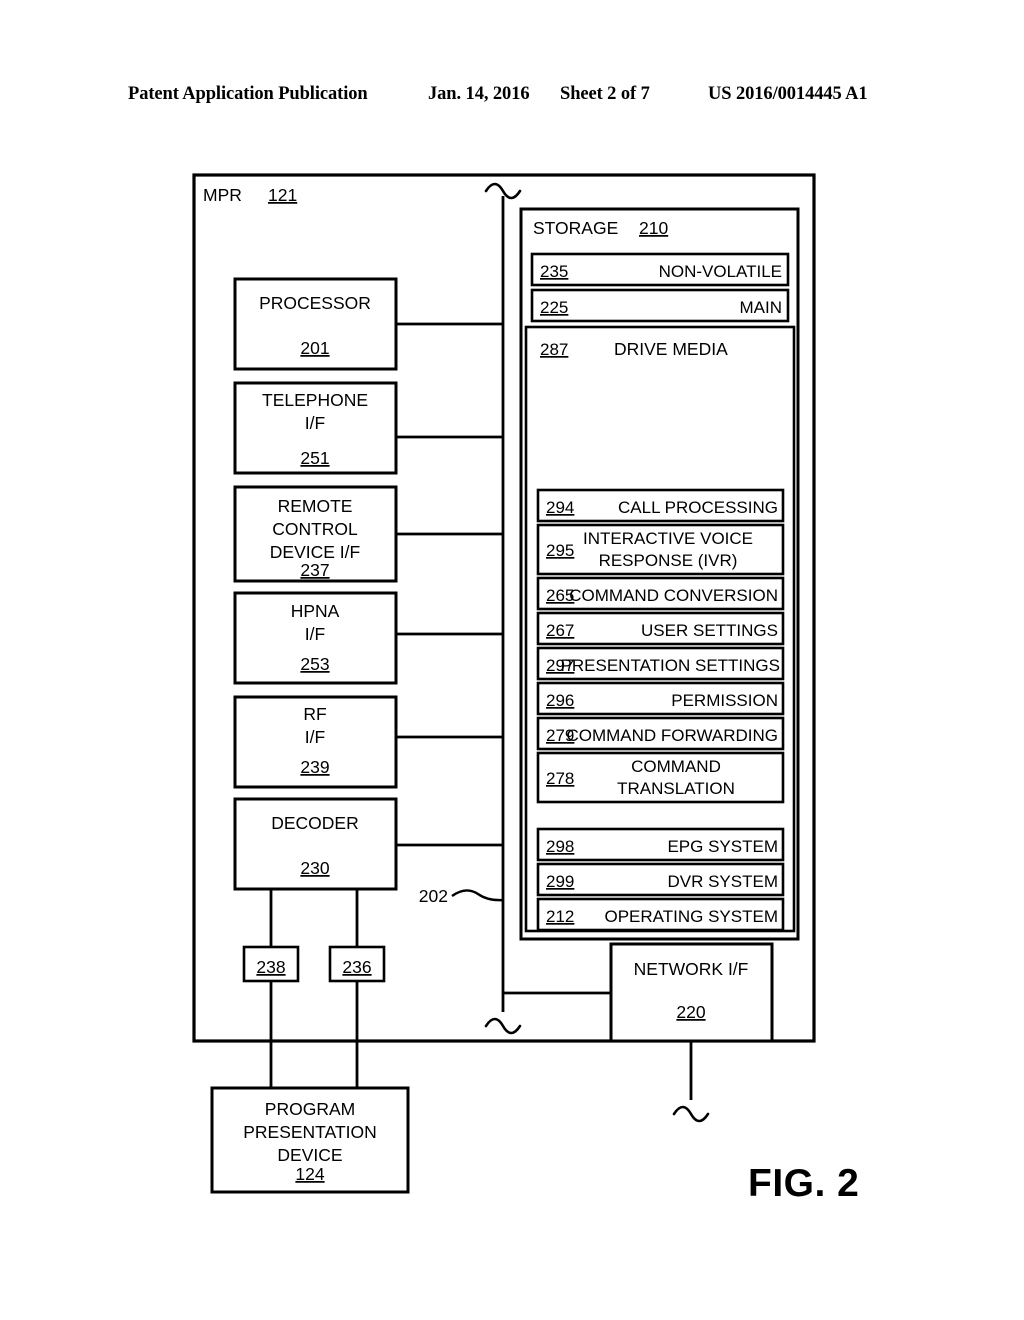 This screenshot has height=1320, width=1024. Describe the element at coordinates (660, 698) in the screenshot. I see `module-permission: 296 PERMISSION` at that location.